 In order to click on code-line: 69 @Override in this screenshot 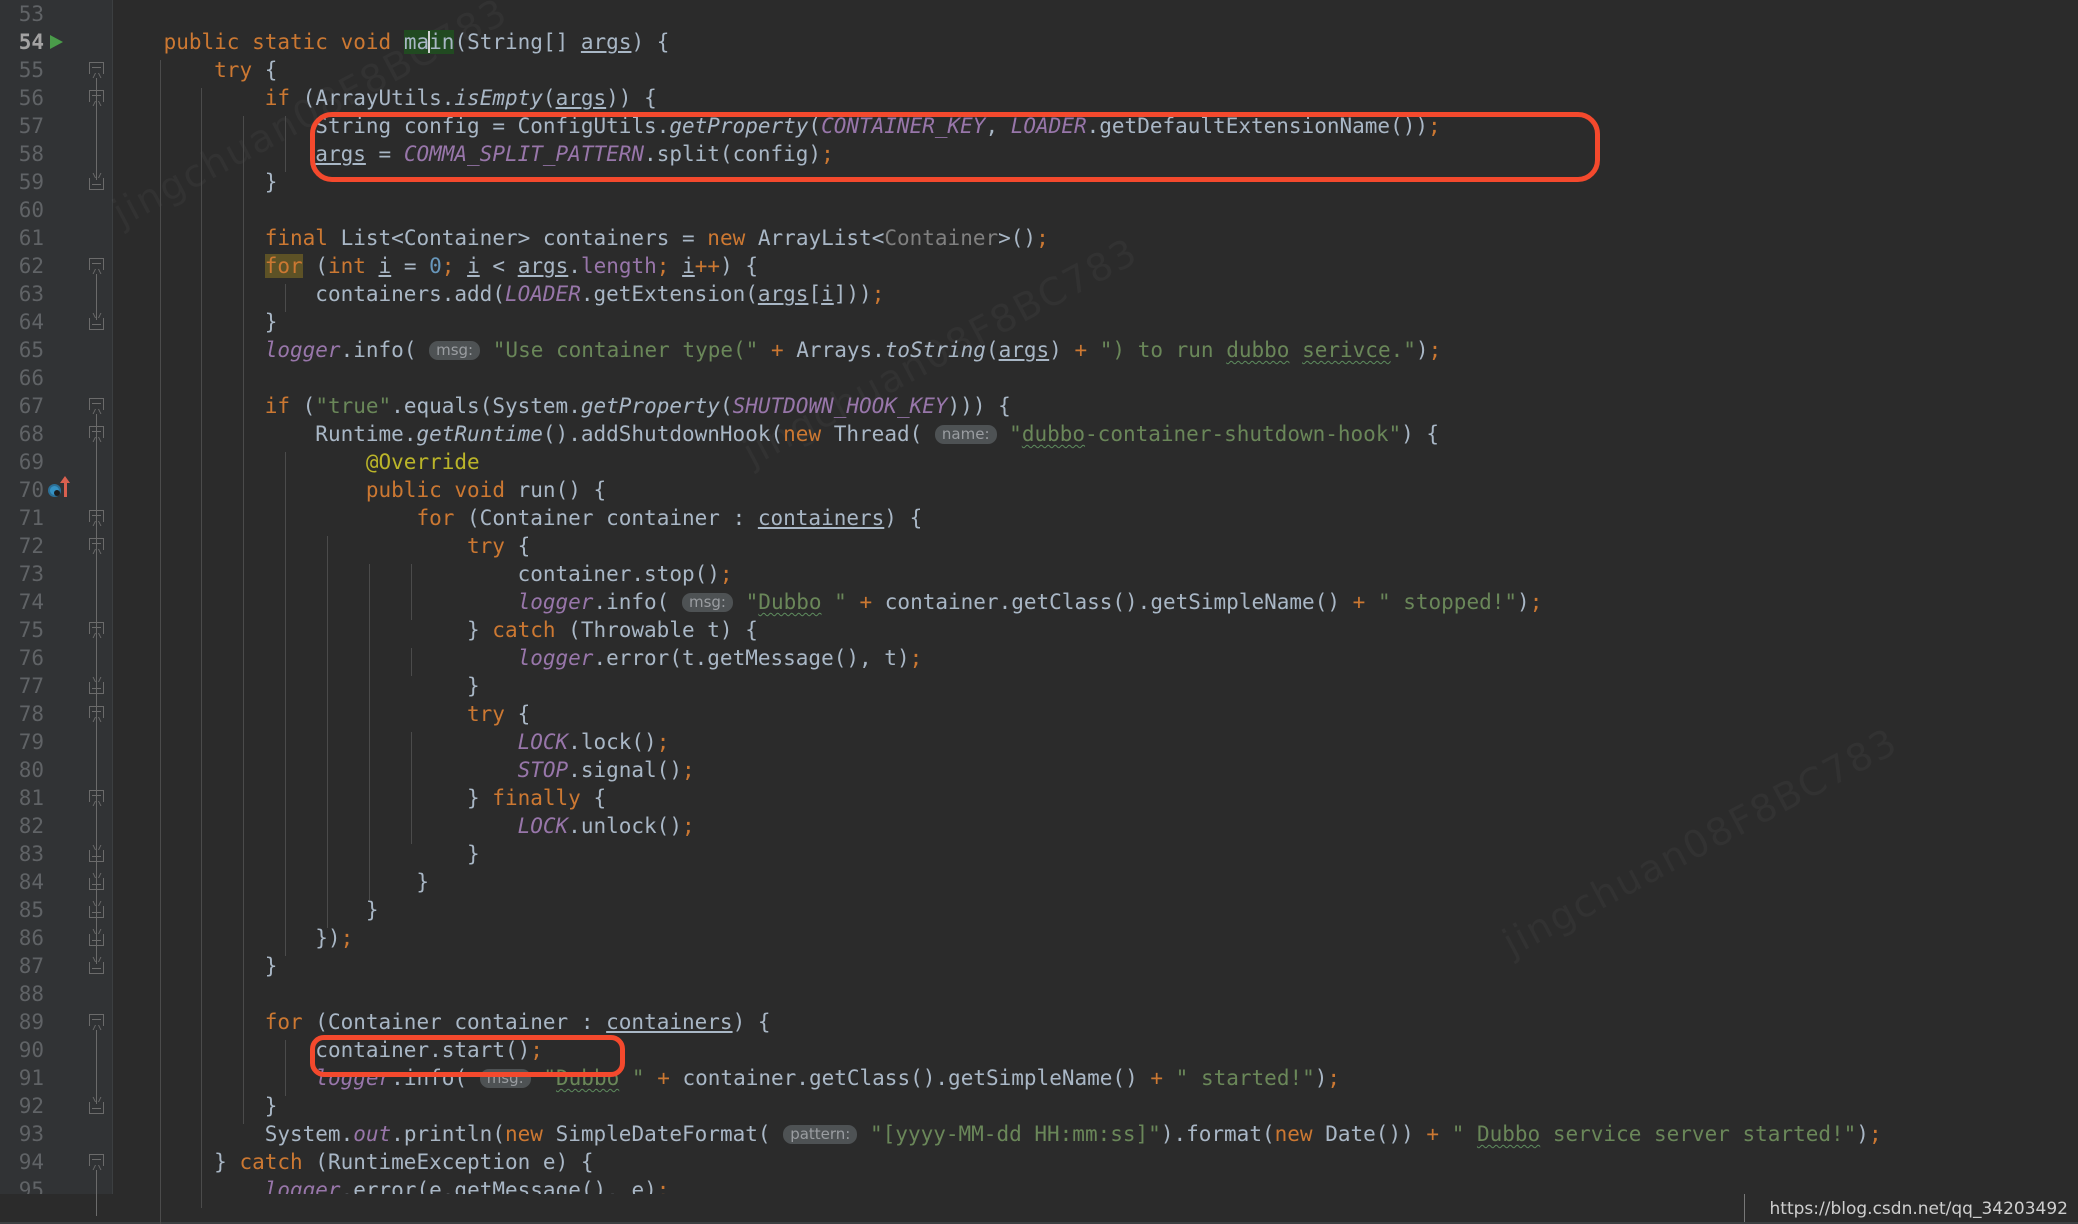, I will do `click(1039, 462)`.